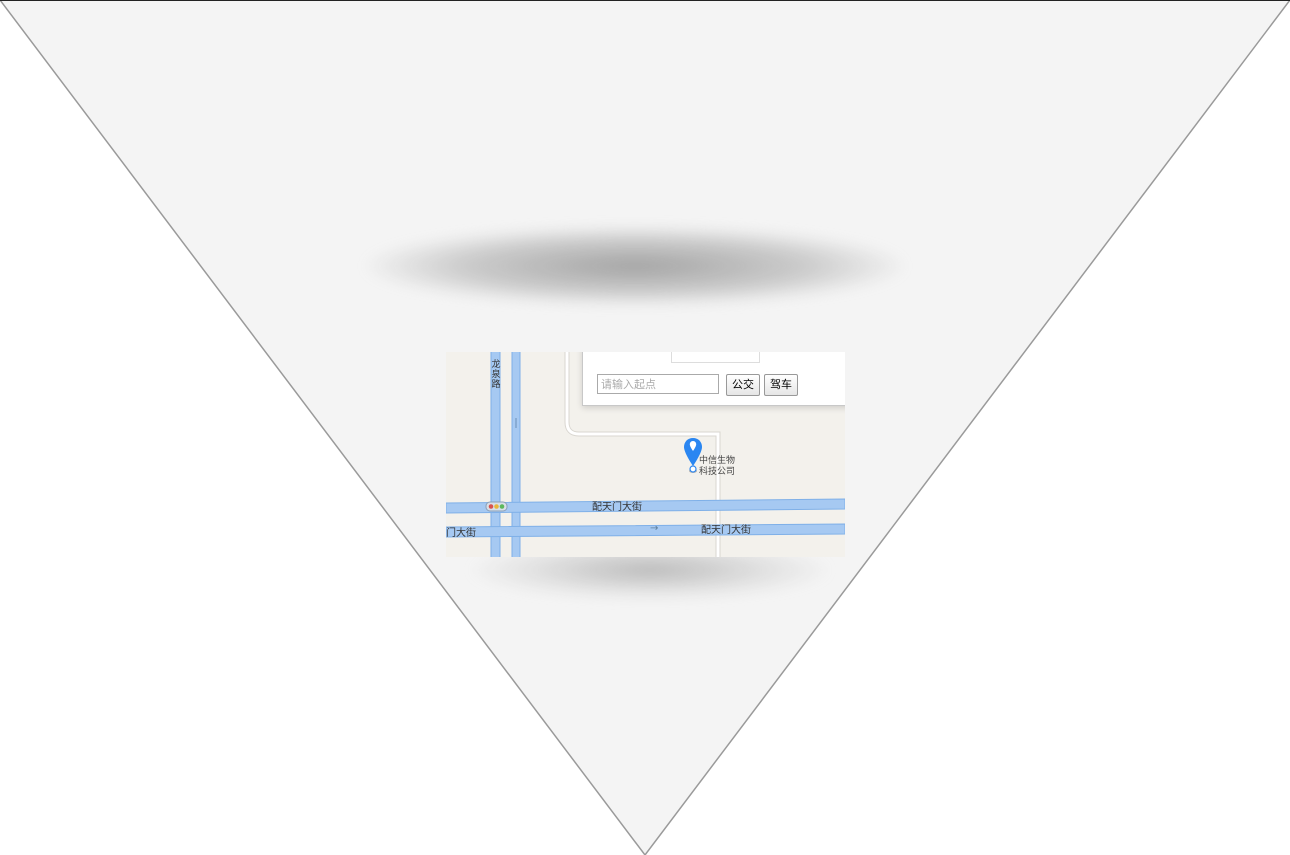  I want to click on road-label-peitianmen-upper: 配天门大街, so click(617, 507).